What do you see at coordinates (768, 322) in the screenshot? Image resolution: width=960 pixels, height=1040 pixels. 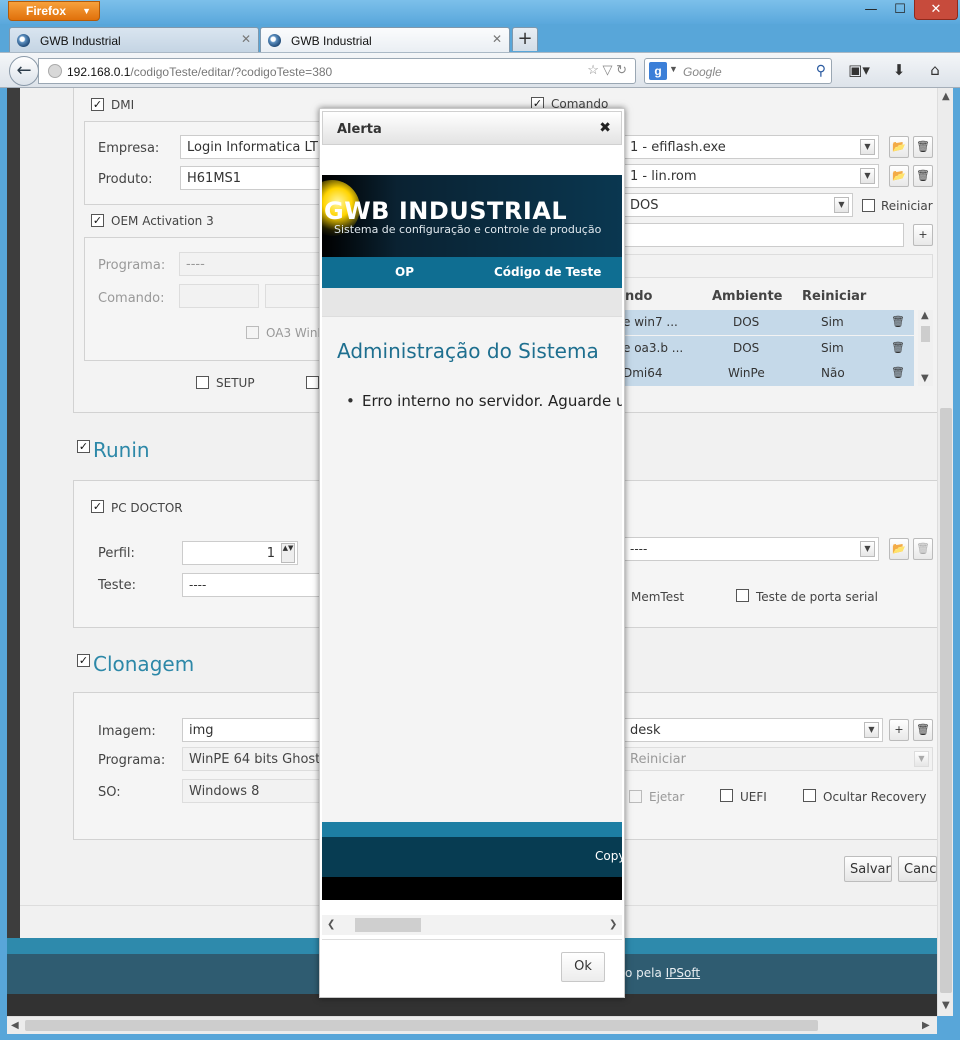 I see `table-row: e win7 ... DOS Sim 🗑` at bounding box center [768, 322].